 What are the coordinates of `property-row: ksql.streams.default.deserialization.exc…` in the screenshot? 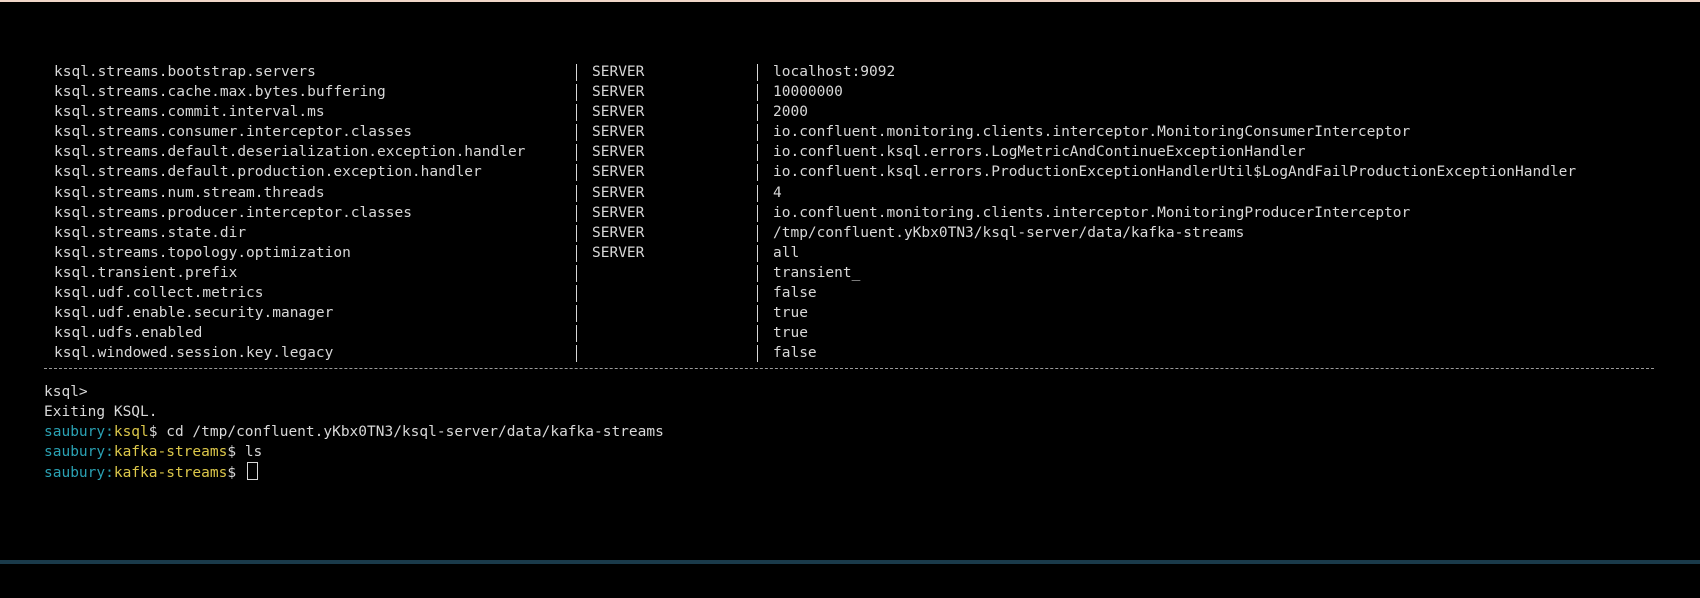 It's located at (850, 152).